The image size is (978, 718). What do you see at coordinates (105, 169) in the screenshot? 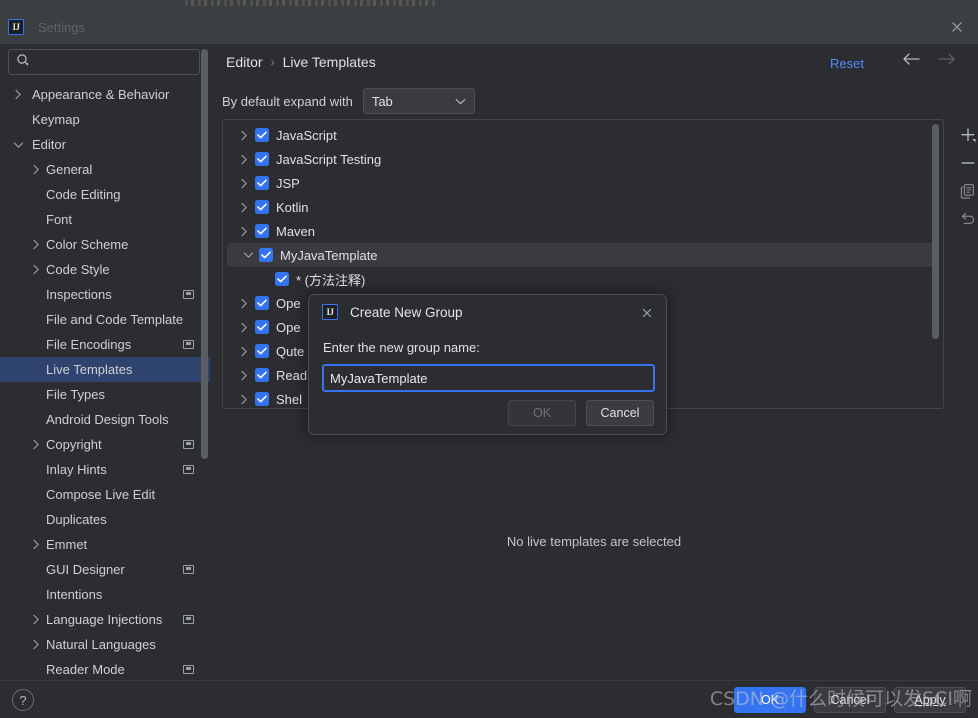
I see `sidebar-item-general: General` at bounding box center [105, 169].